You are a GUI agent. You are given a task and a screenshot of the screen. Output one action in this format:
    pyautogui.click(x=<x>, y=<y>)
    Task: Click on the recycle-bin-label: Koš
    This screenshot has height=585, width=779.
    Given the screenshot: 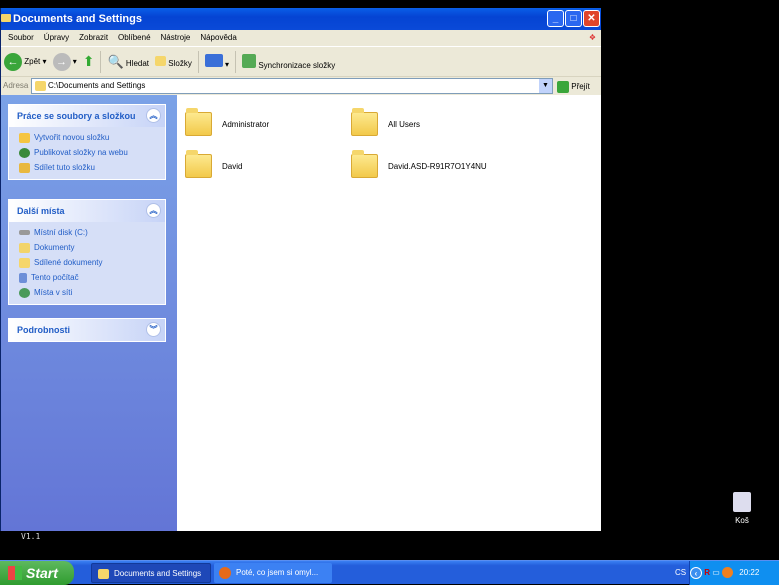 What is the action you would take?
    pyautogui.click(x=742, y=520)
    